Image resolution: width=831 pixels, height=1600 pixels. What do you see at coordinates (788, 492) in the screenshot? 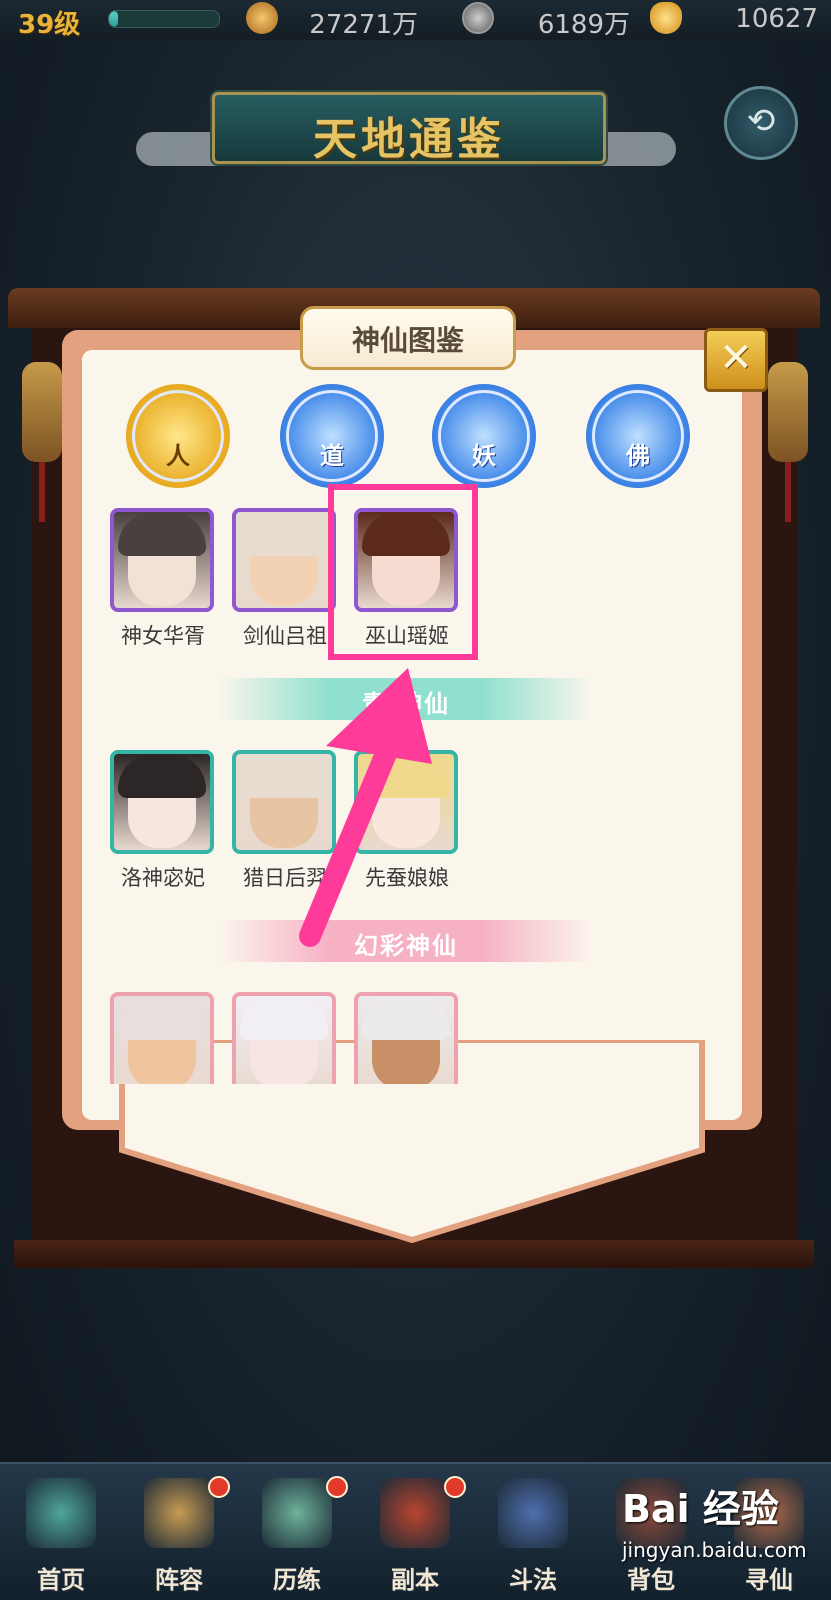
I see `lantern-right-tassel` at bounding box center [788, 492].